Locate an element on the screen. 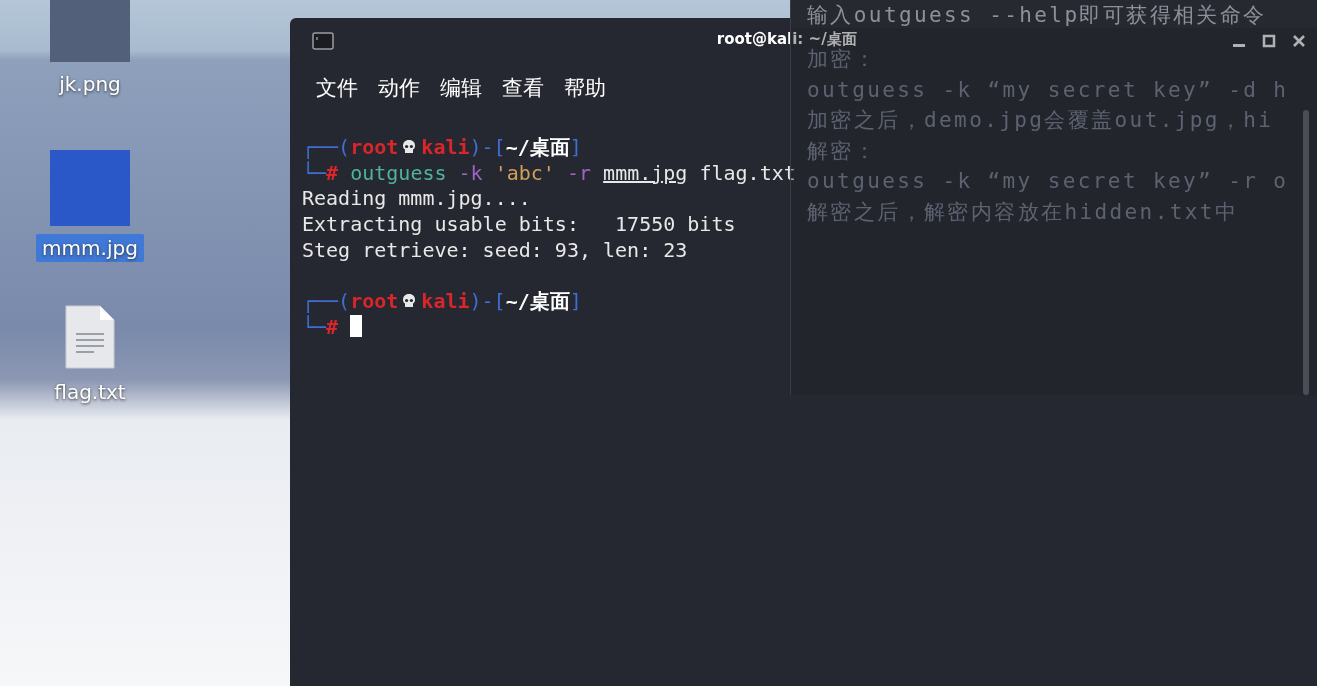  menu-item: 查看 is located at coordinates (523, 88).